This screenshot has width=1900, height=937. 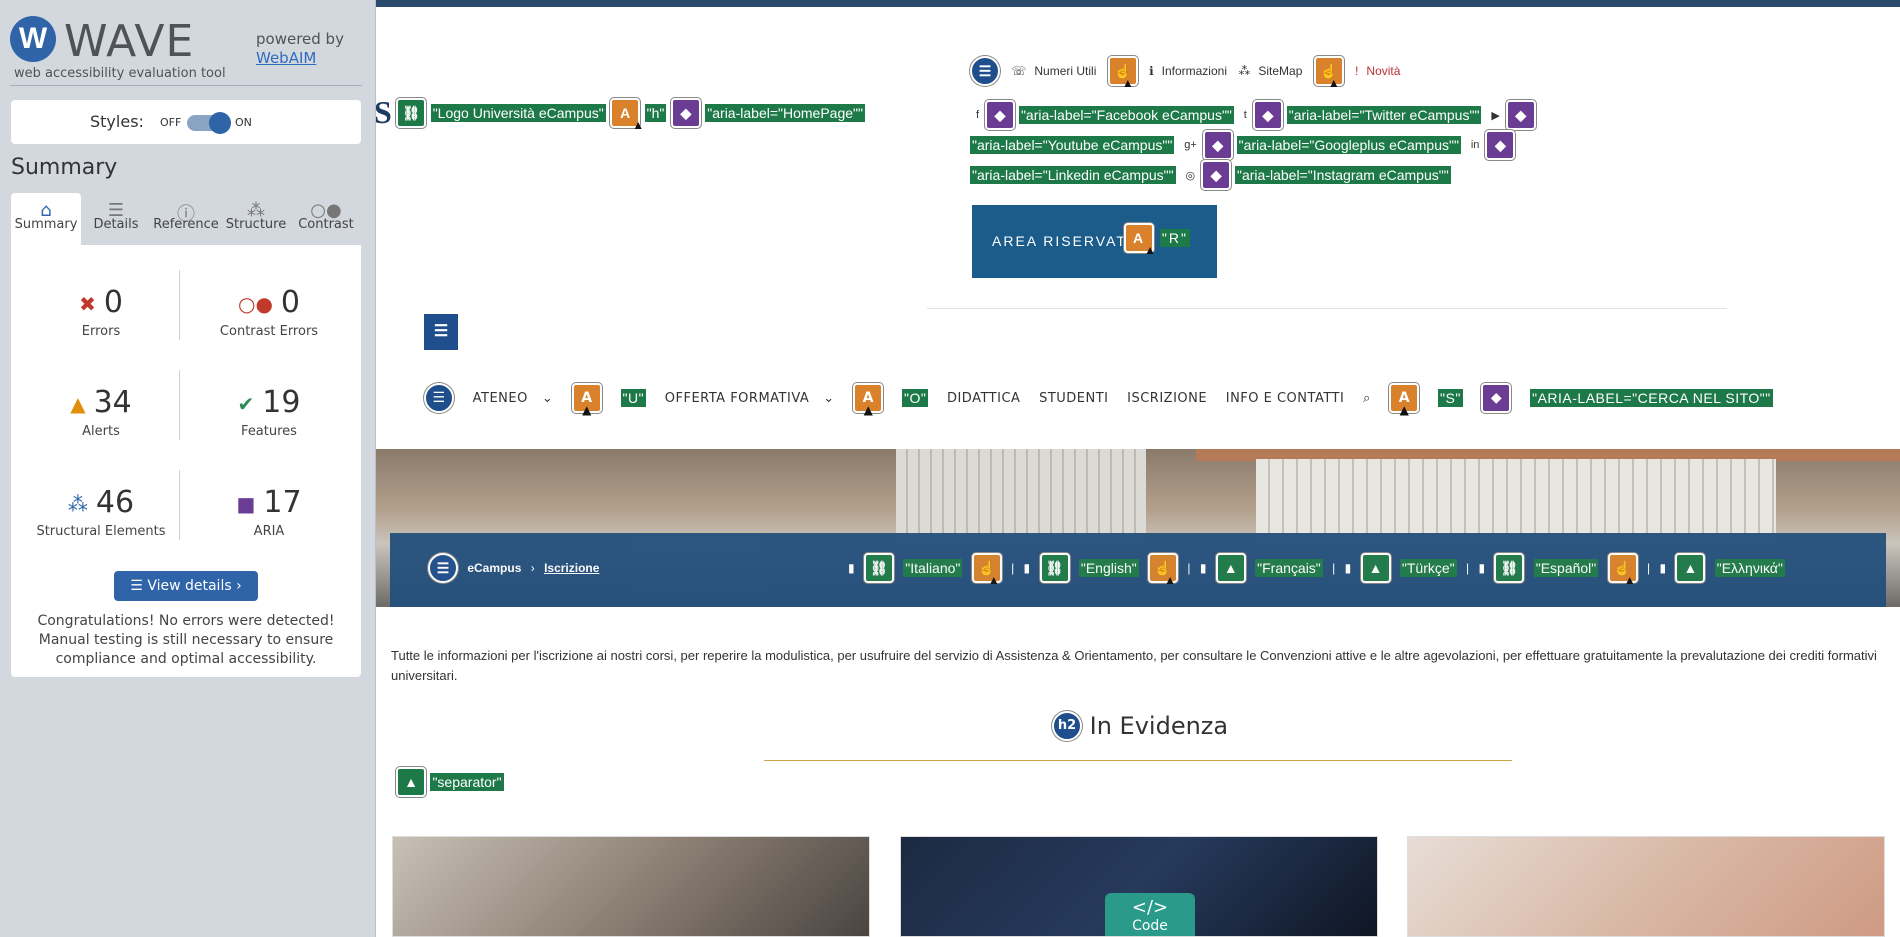 What do you see at coordinates (186, 214) in the screenshot?
I see `info-icon: ⓘ` at bounding box center [186, 214].